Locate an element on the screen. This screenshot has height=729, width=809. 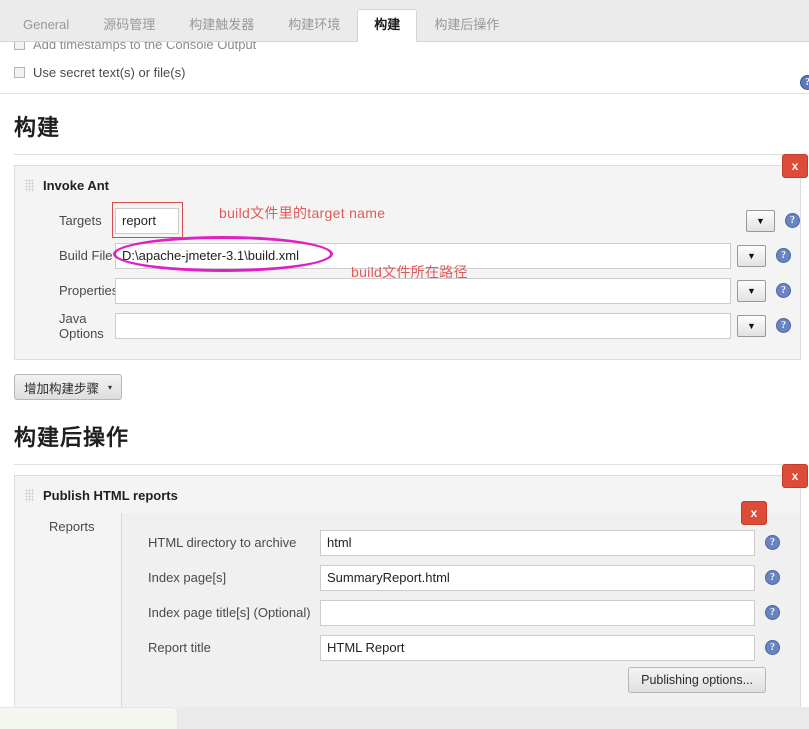
annotation-build-path: build文件所在路径 is located at coordinates (409, 272).